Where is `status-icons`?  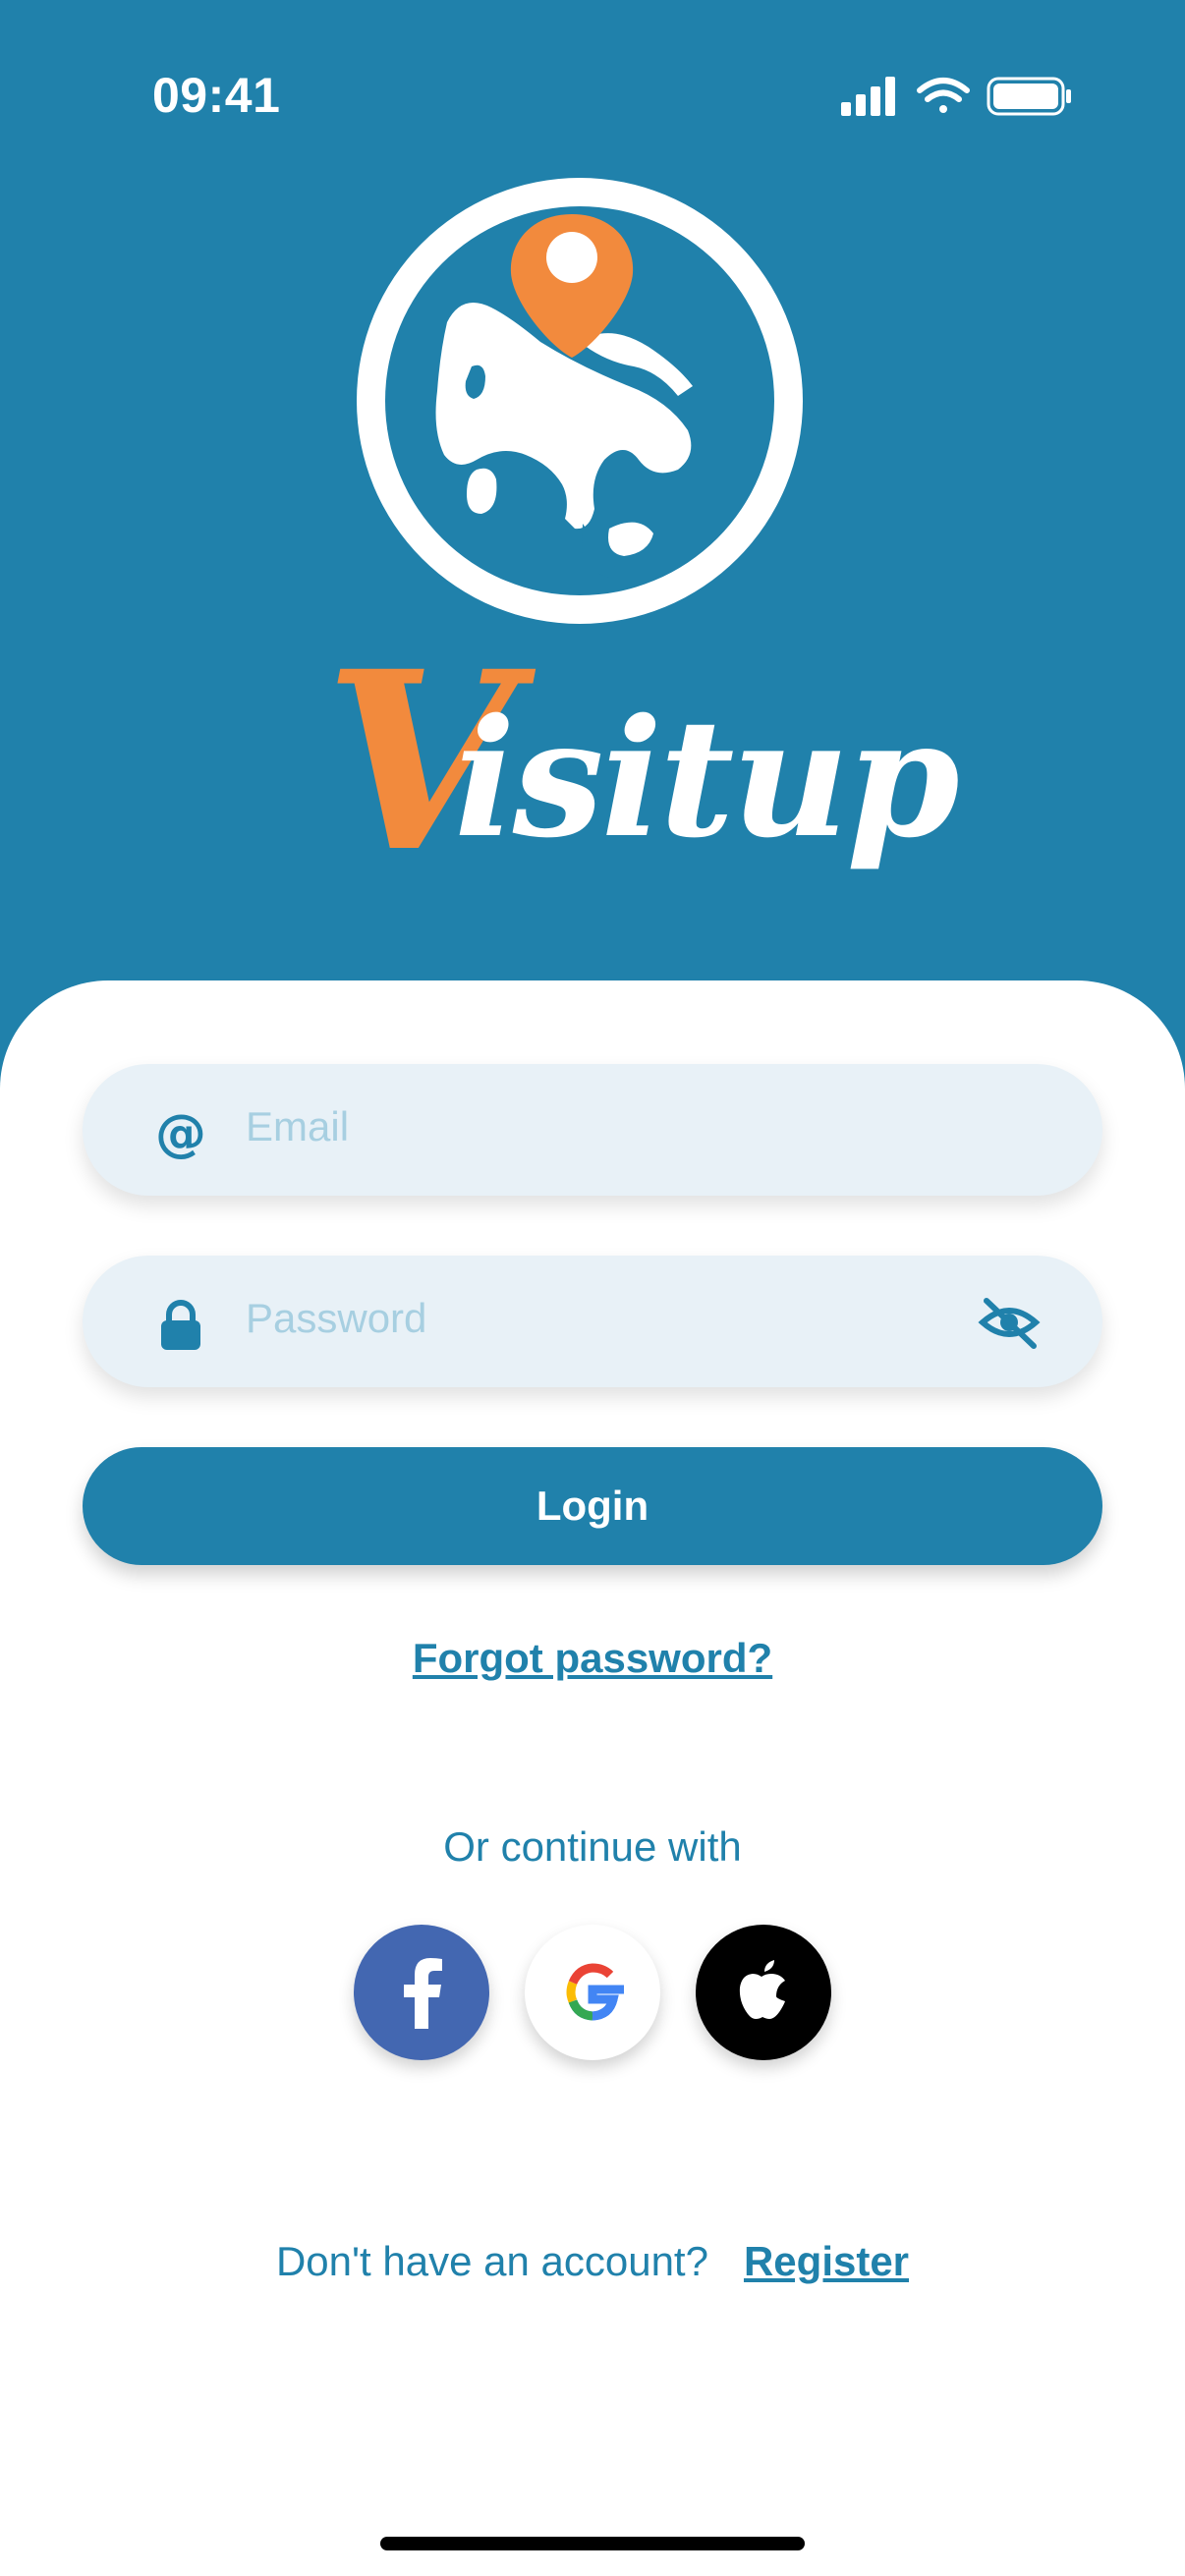
status-icons is located at coordinates (959, 97).